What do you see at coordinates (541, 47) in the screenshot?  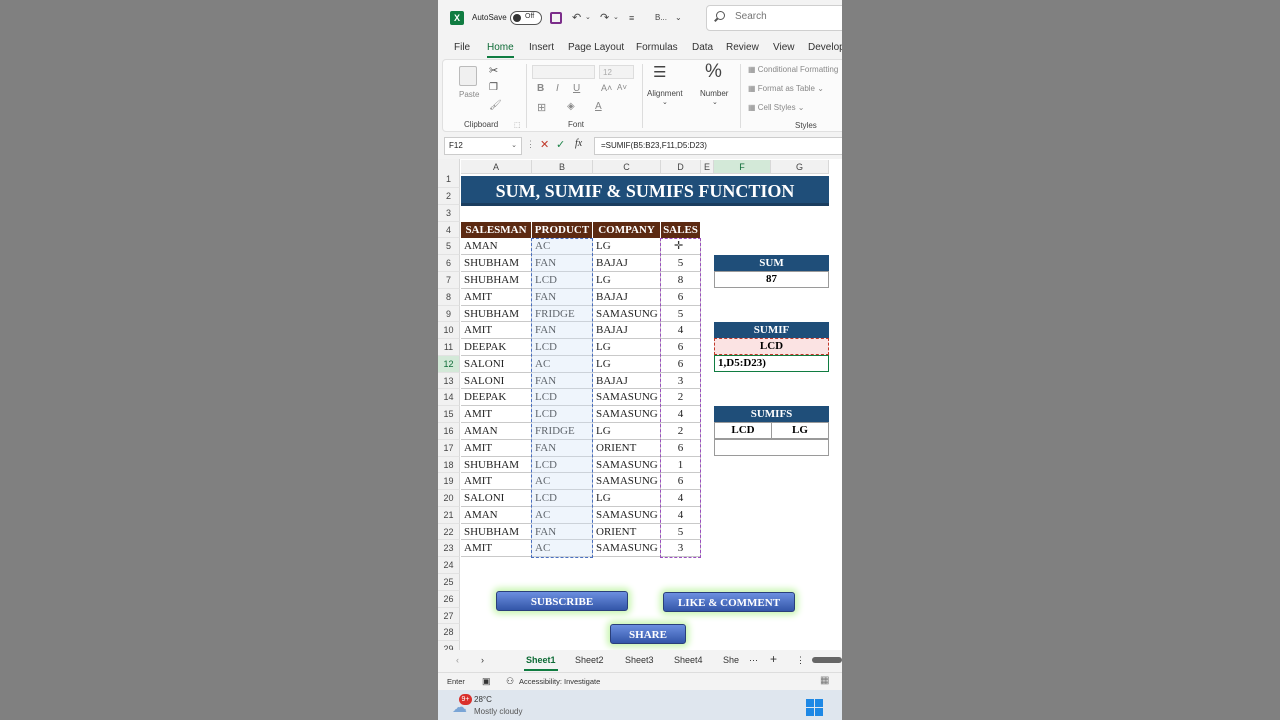 I see `tab-insert: Insert` at bounding box center [541, 47].